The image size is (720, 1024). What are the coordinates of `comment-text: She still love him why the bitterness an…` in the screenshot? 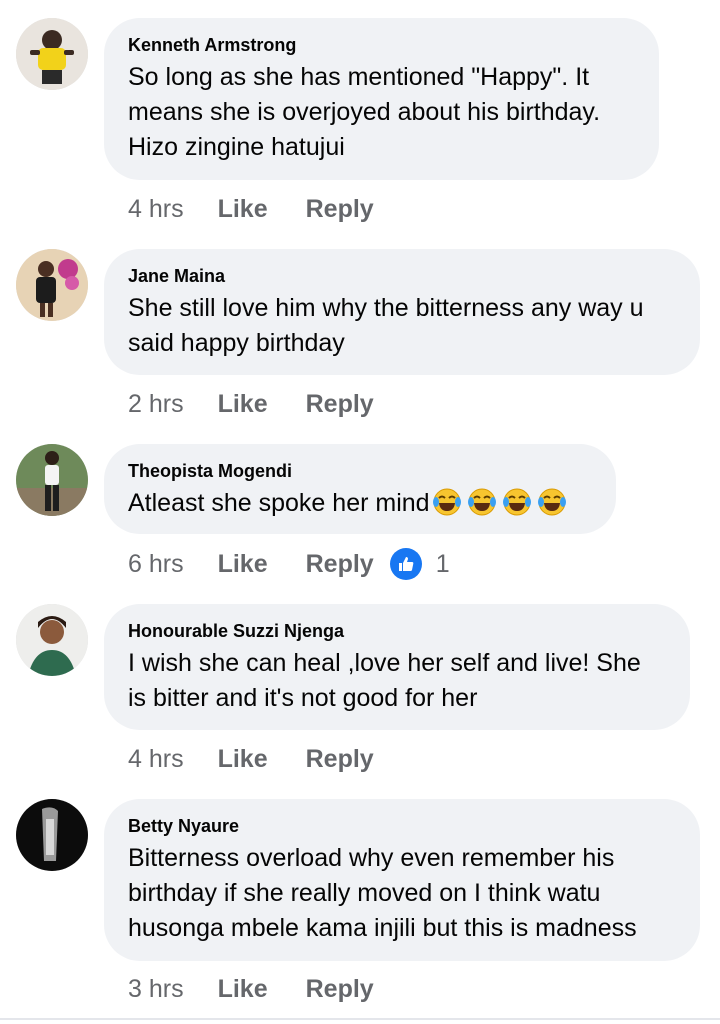 It's located at (386, 325).